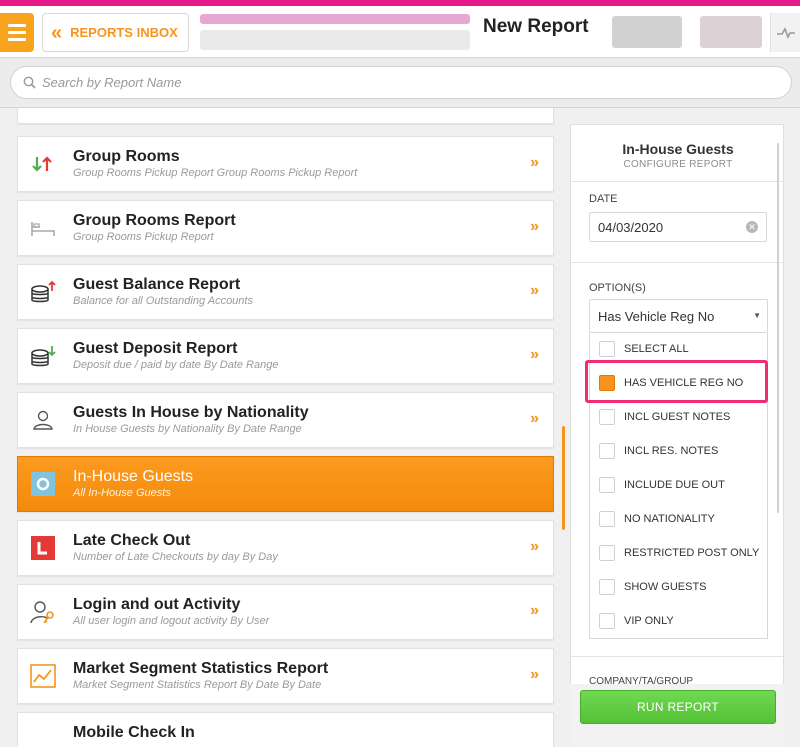 This screenshot has width=800, height=747. What do you see at coordinates (603, 199) in the screenshot?
I see `date-label: DATE` at bounding box center [603, 199].